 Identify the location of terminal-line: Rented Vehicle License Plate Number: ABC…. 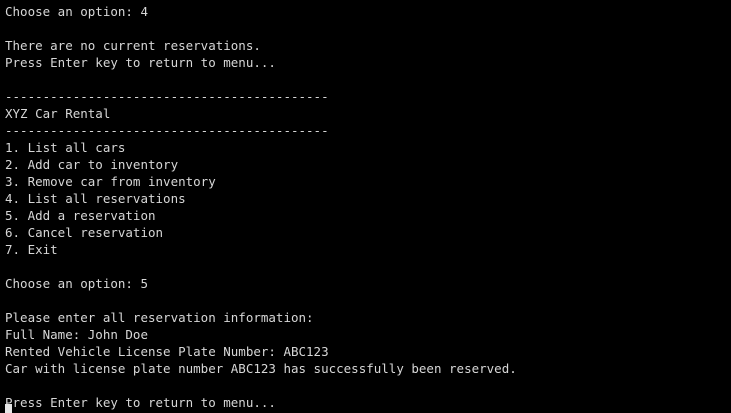
(167, 351).